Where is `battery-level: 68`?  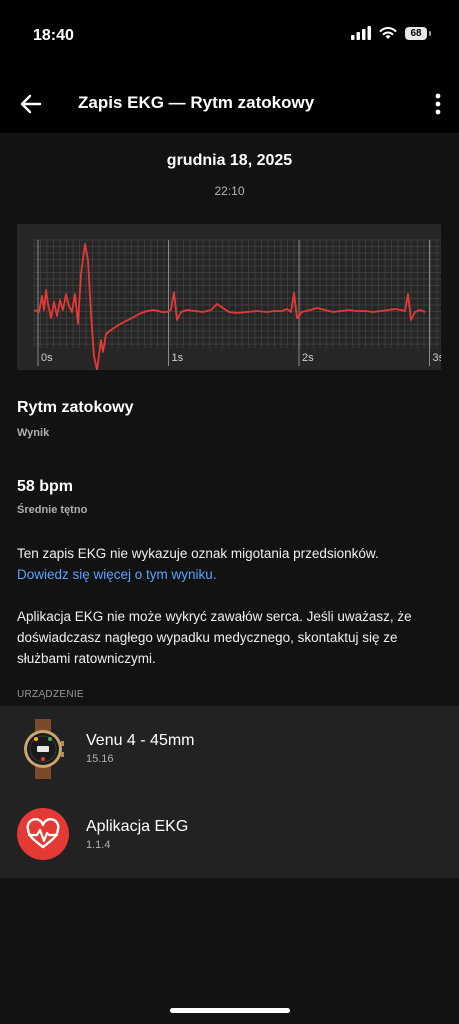 battery-level: 68 is located at coordinates (416, 33).